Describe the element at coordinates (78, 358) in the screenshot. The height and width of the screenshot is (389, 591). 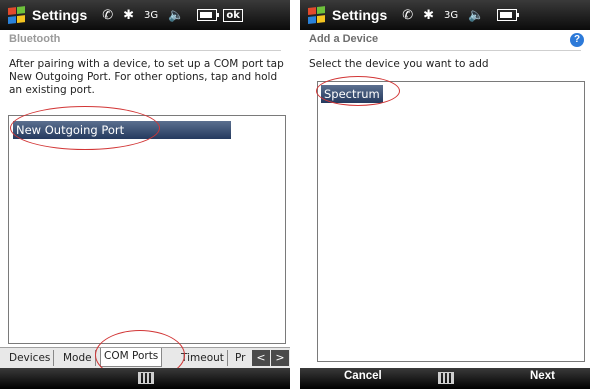
I see `tab-mode: Mode` at that location.